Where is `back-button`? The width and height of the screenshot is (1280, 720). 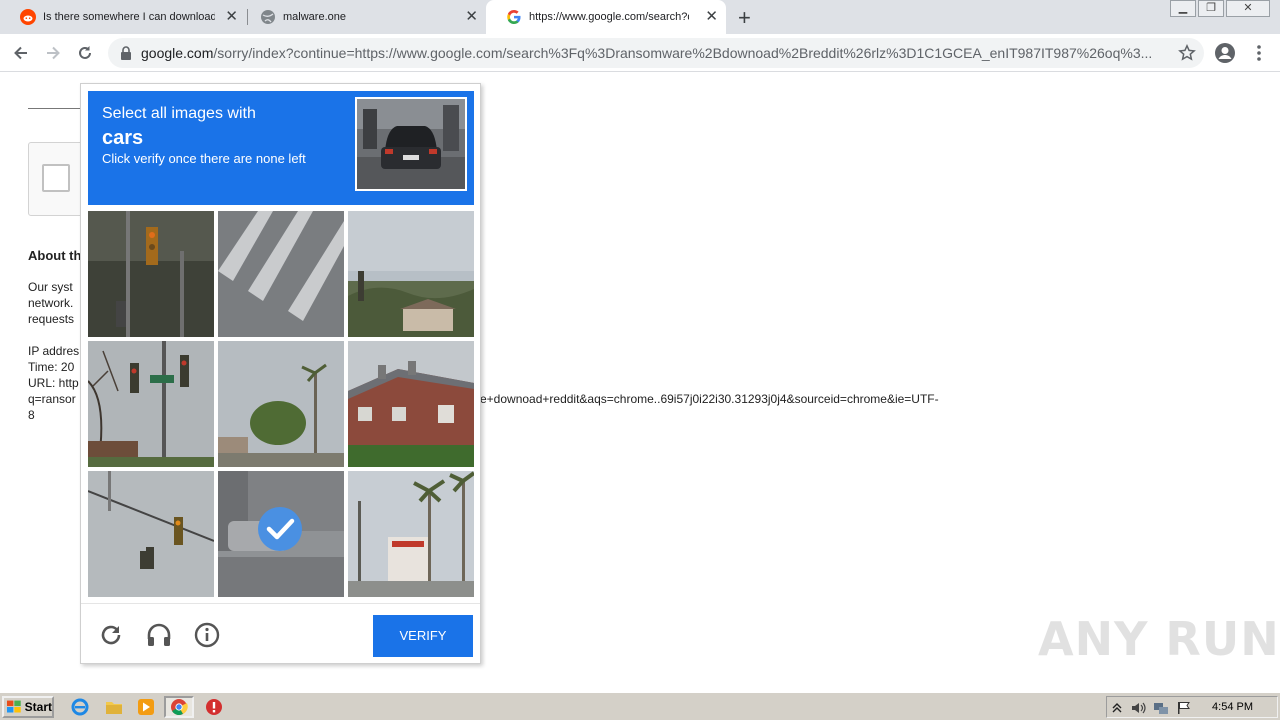
back-button is located at coordinates (21, 53).